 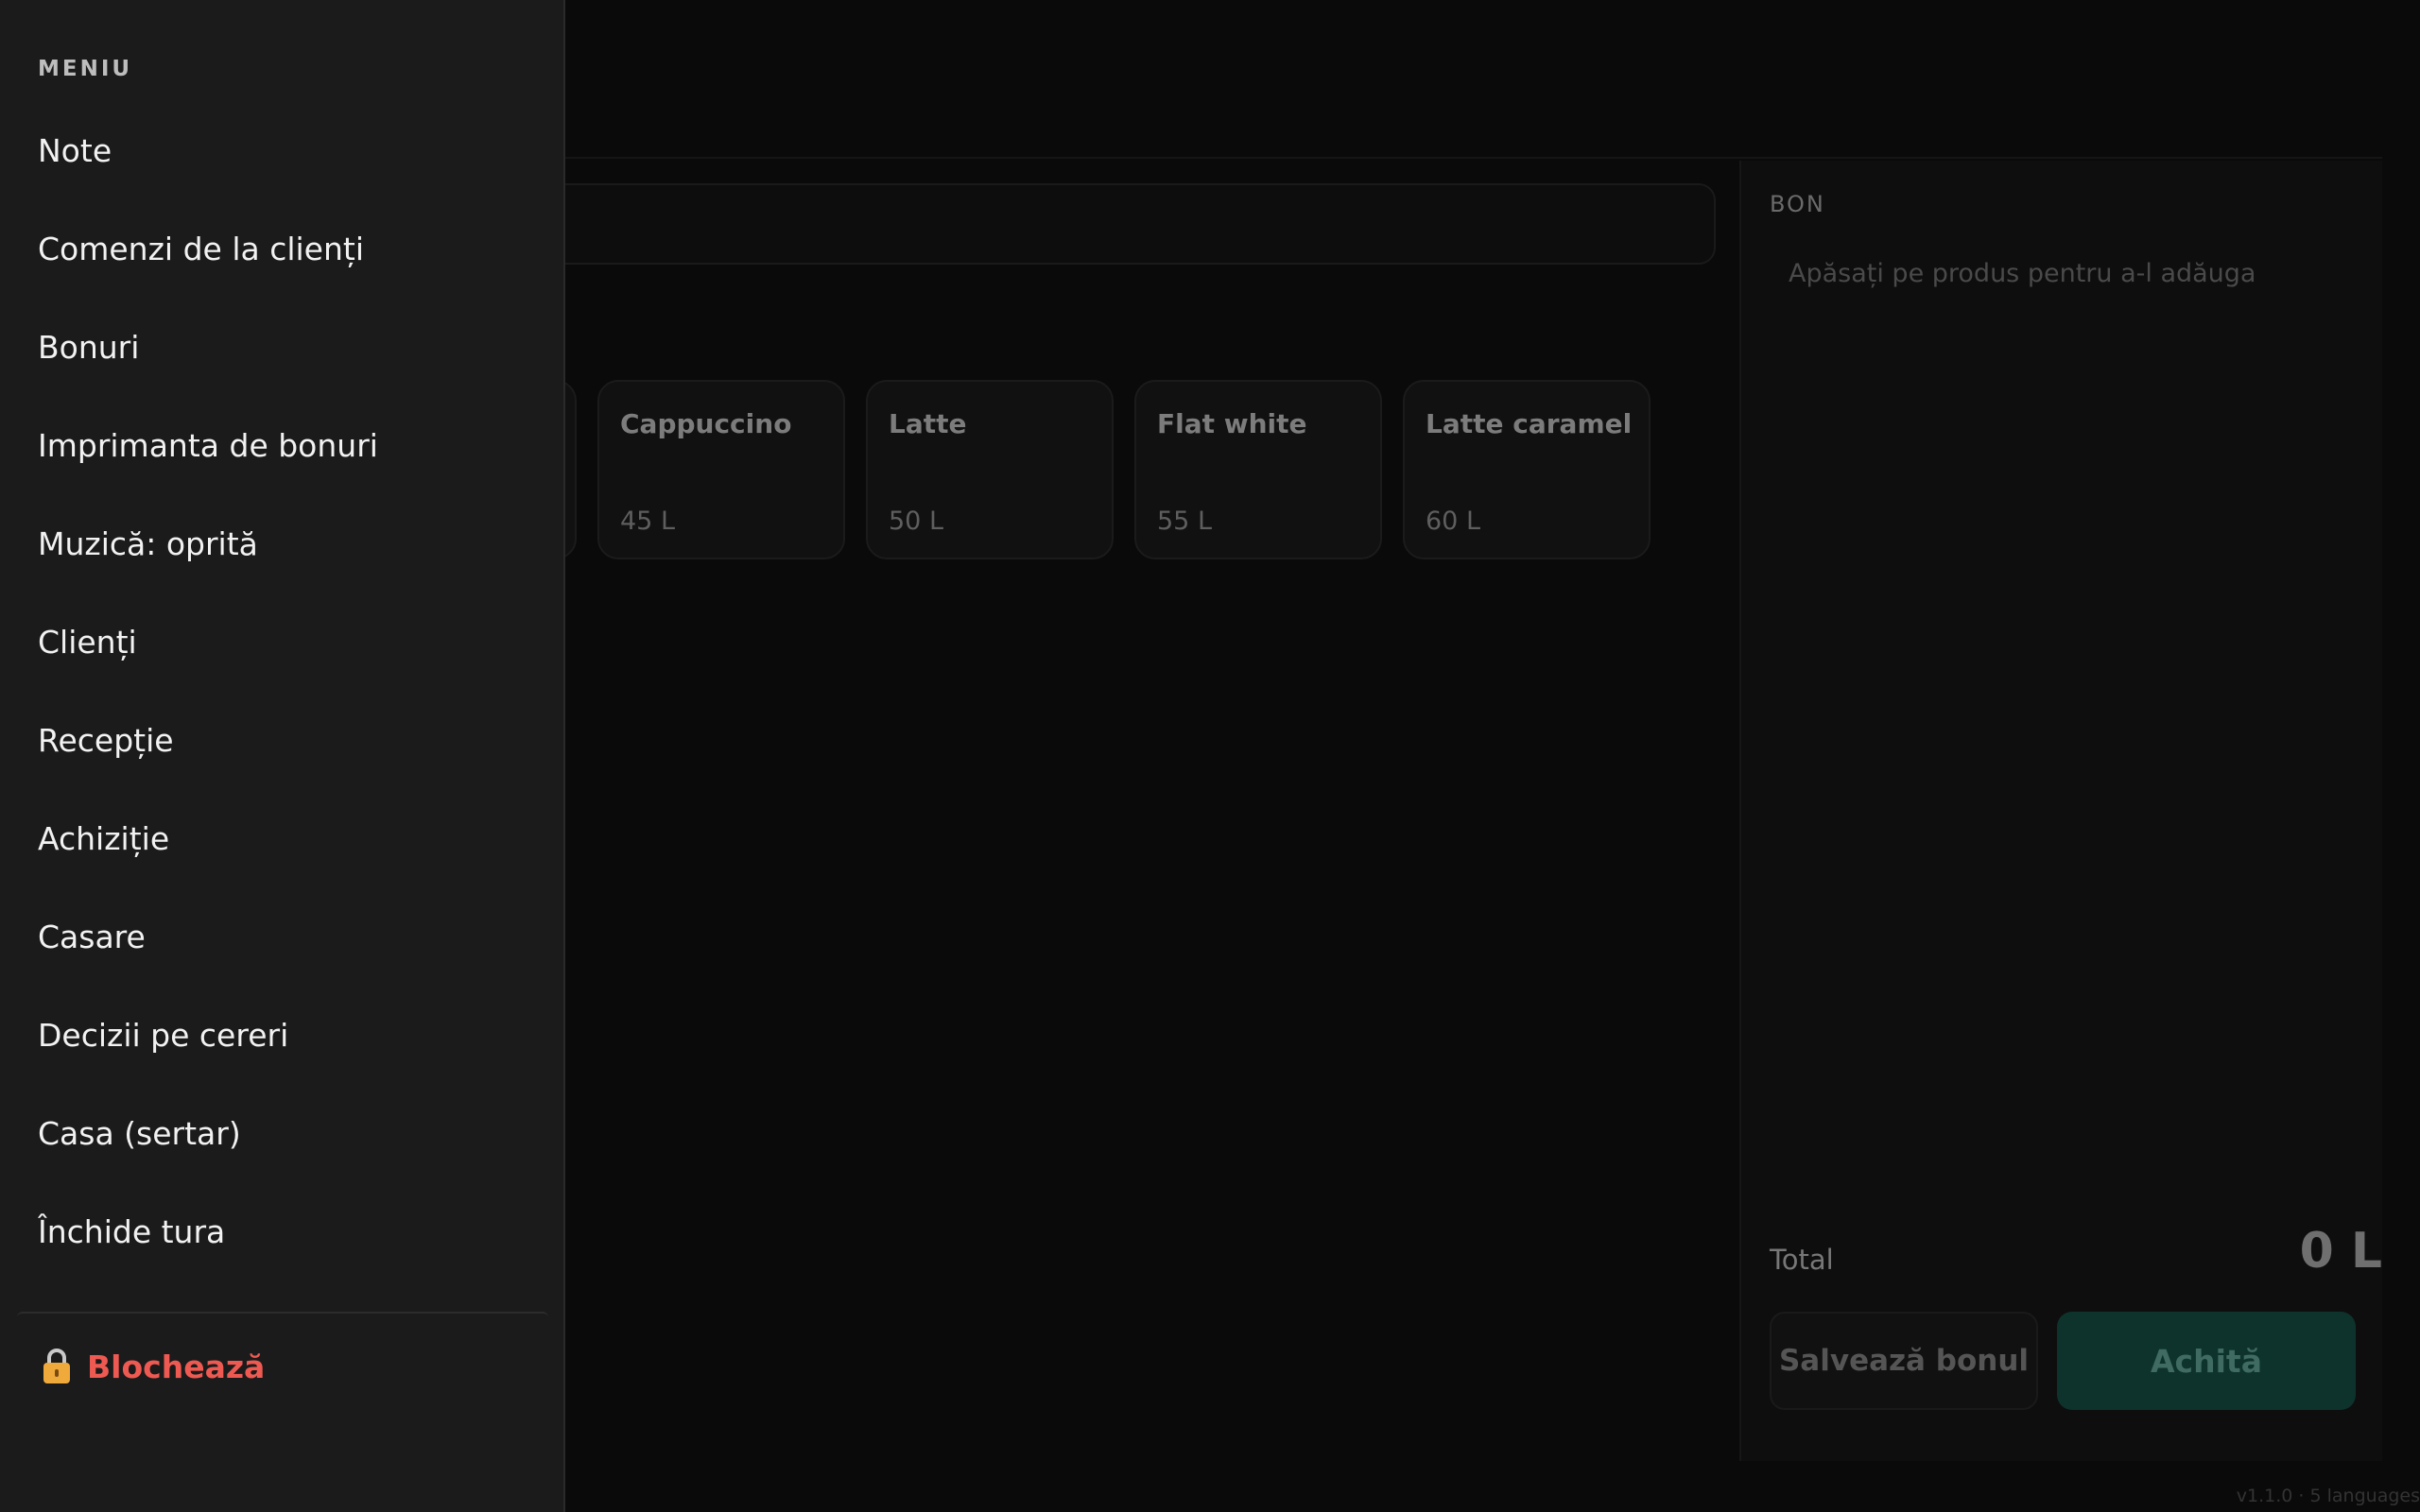 I want to click on lock-label: Blochează, so click(x=177, y=1366).